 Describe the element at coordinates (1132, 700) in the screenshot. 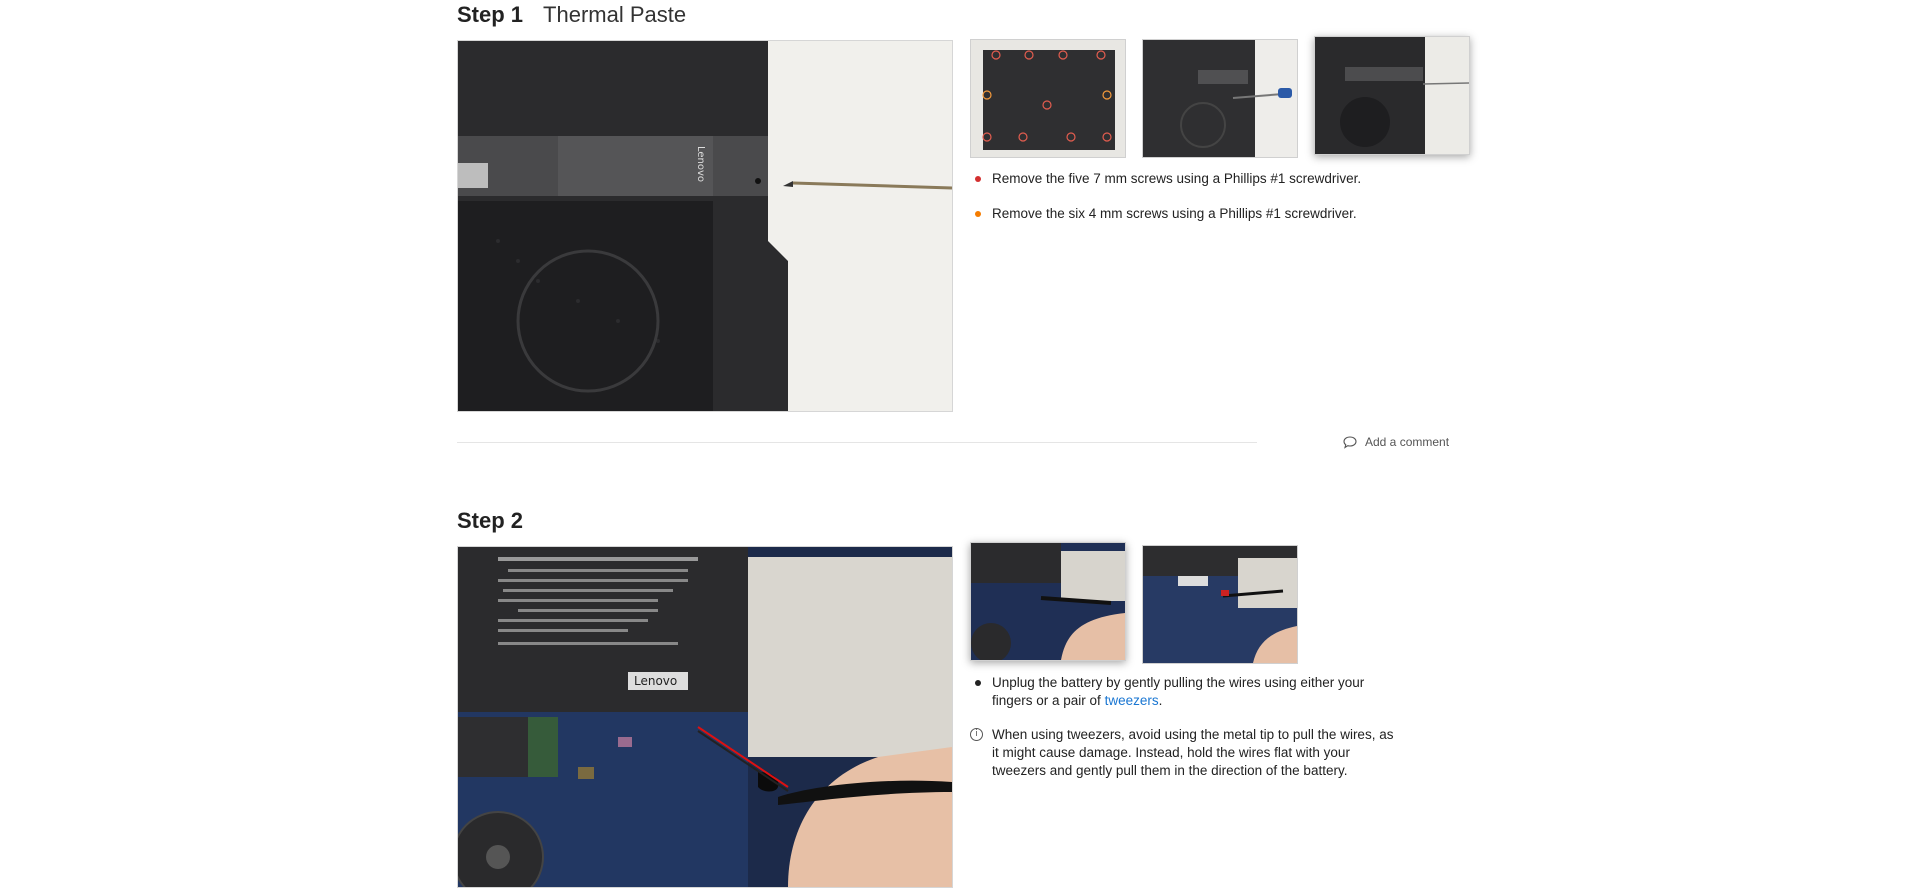

I see `tweezers-link: tweezers` at that location.